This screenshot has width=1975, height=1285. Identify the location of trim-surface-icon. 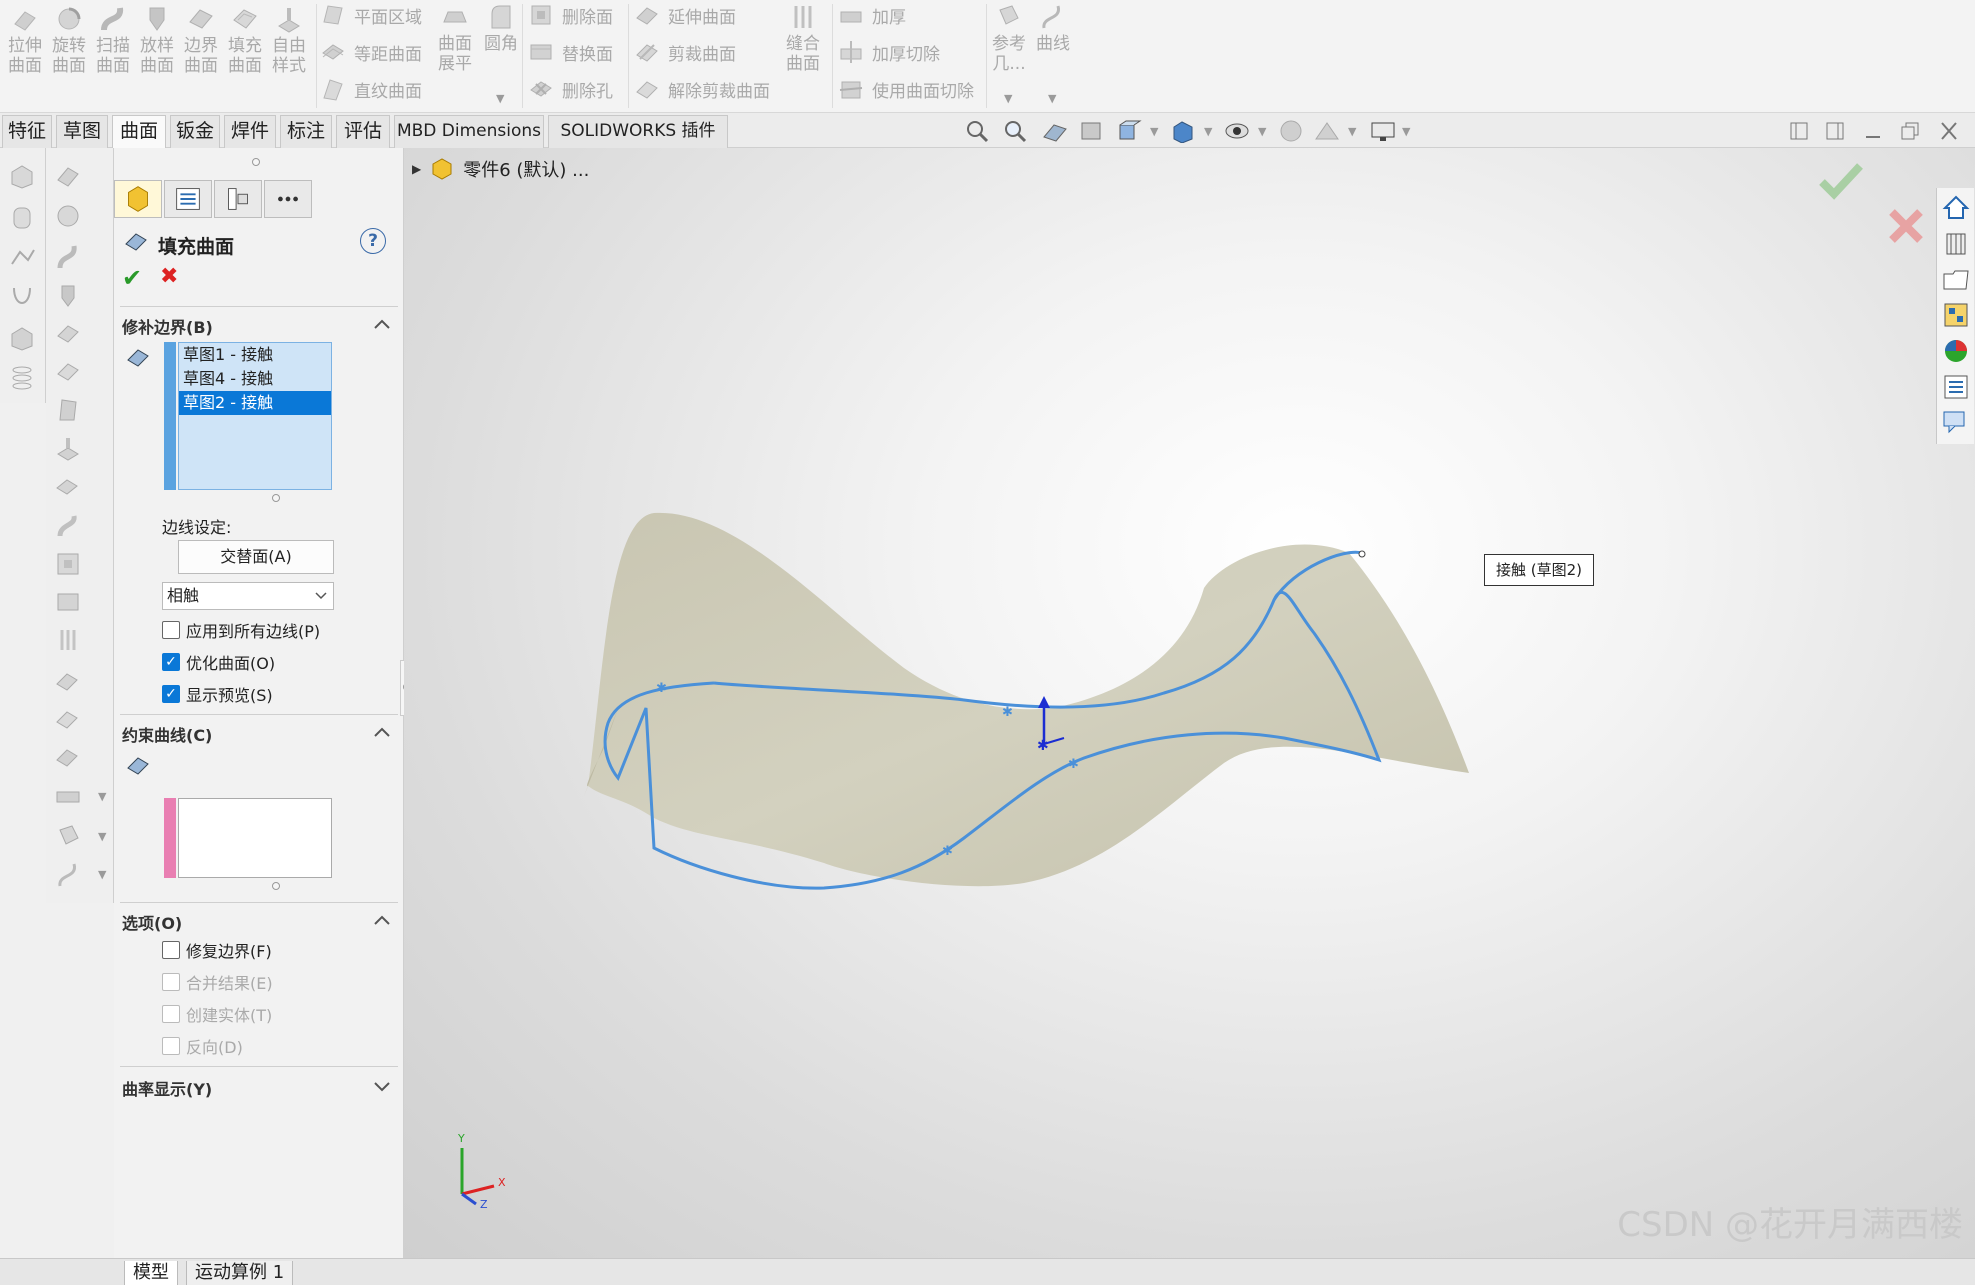
(68, 720).